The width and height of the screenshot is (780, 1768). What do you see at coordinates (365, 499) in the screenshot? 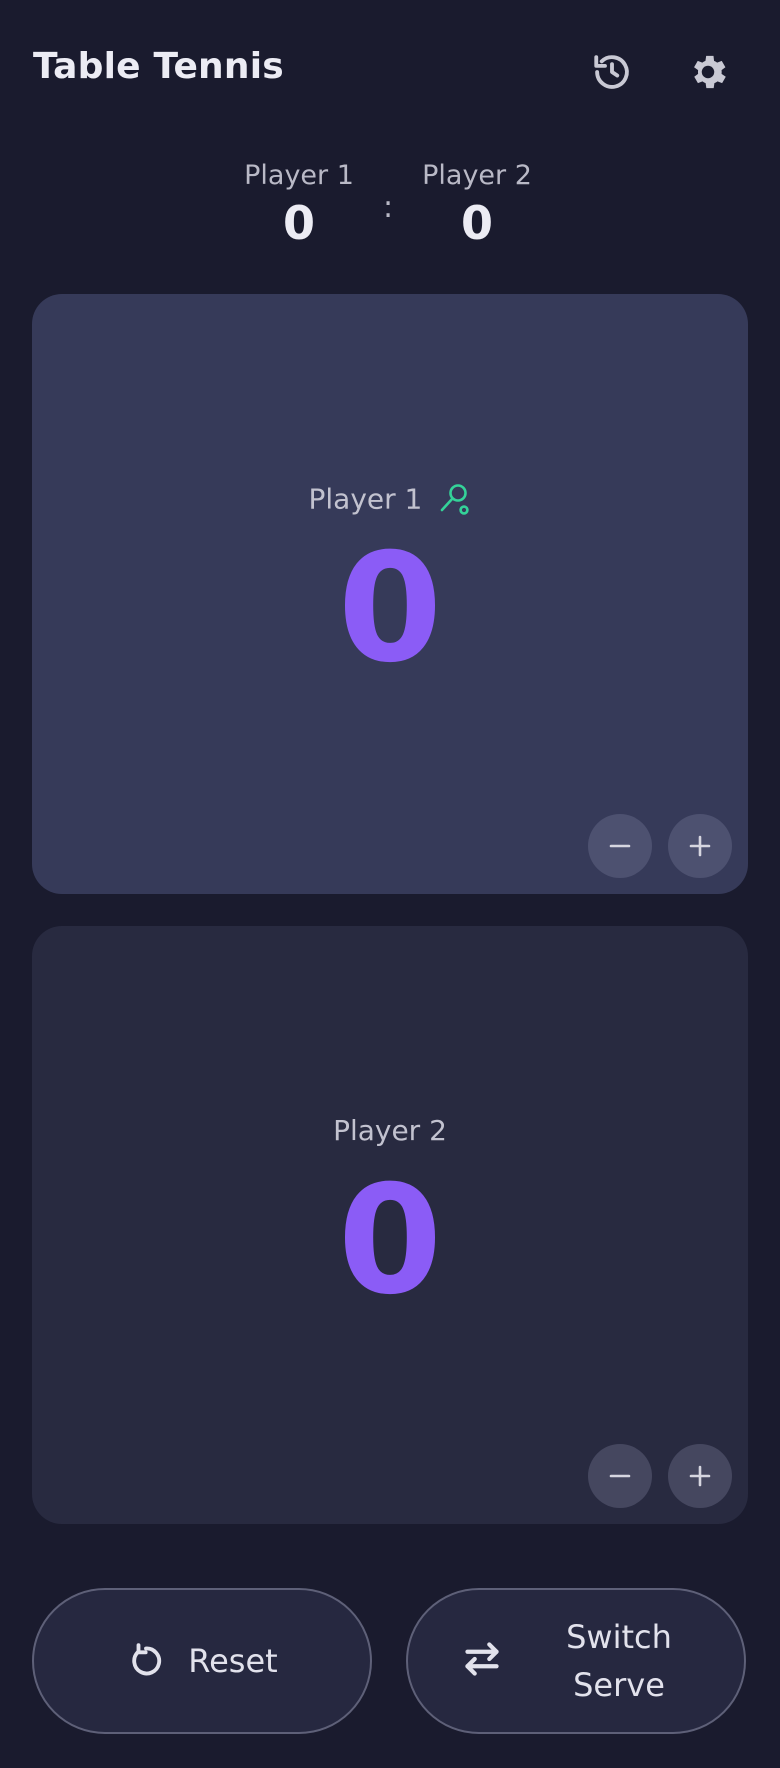
I see `player-1-name: Player 1` at bounding box center [365, 499].